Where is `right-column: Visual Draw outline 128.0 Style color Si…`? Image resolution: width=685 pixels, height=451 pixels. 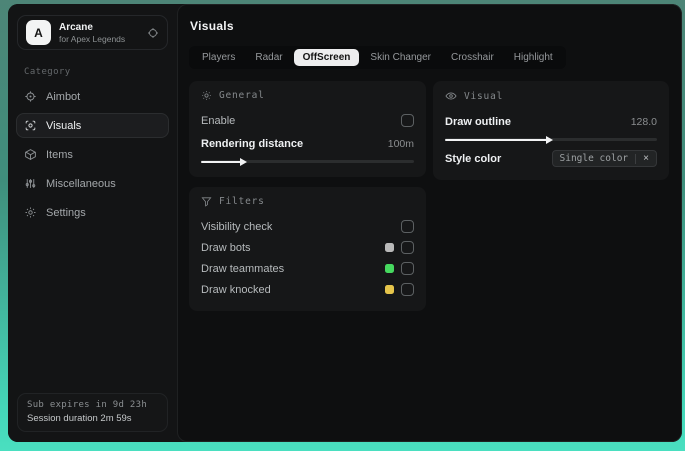 right-column: Visual Draw outline 128.0 Style color Si… is located at coordinates (551, 130).